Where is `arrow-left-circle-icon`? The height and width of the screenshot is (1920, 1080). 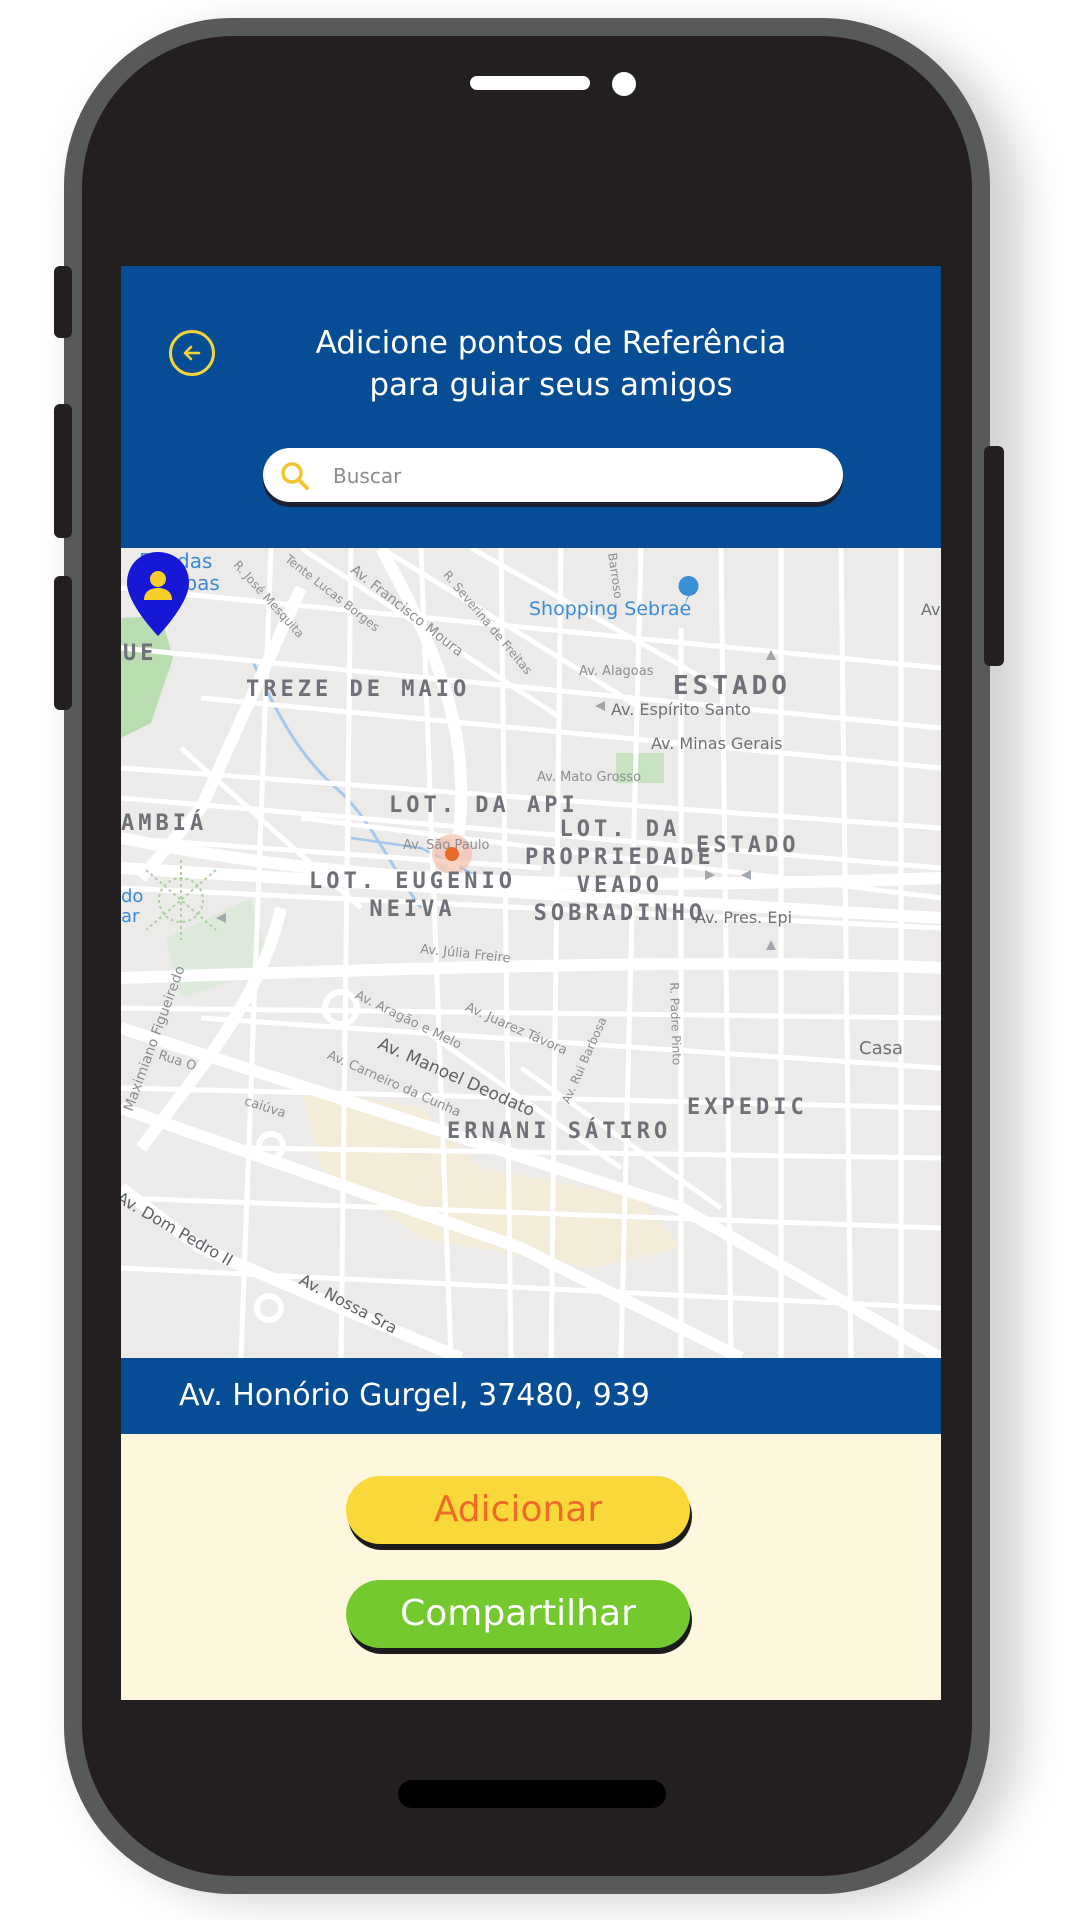
arrow-left-circle-icon is located at coordinates (192, 353).